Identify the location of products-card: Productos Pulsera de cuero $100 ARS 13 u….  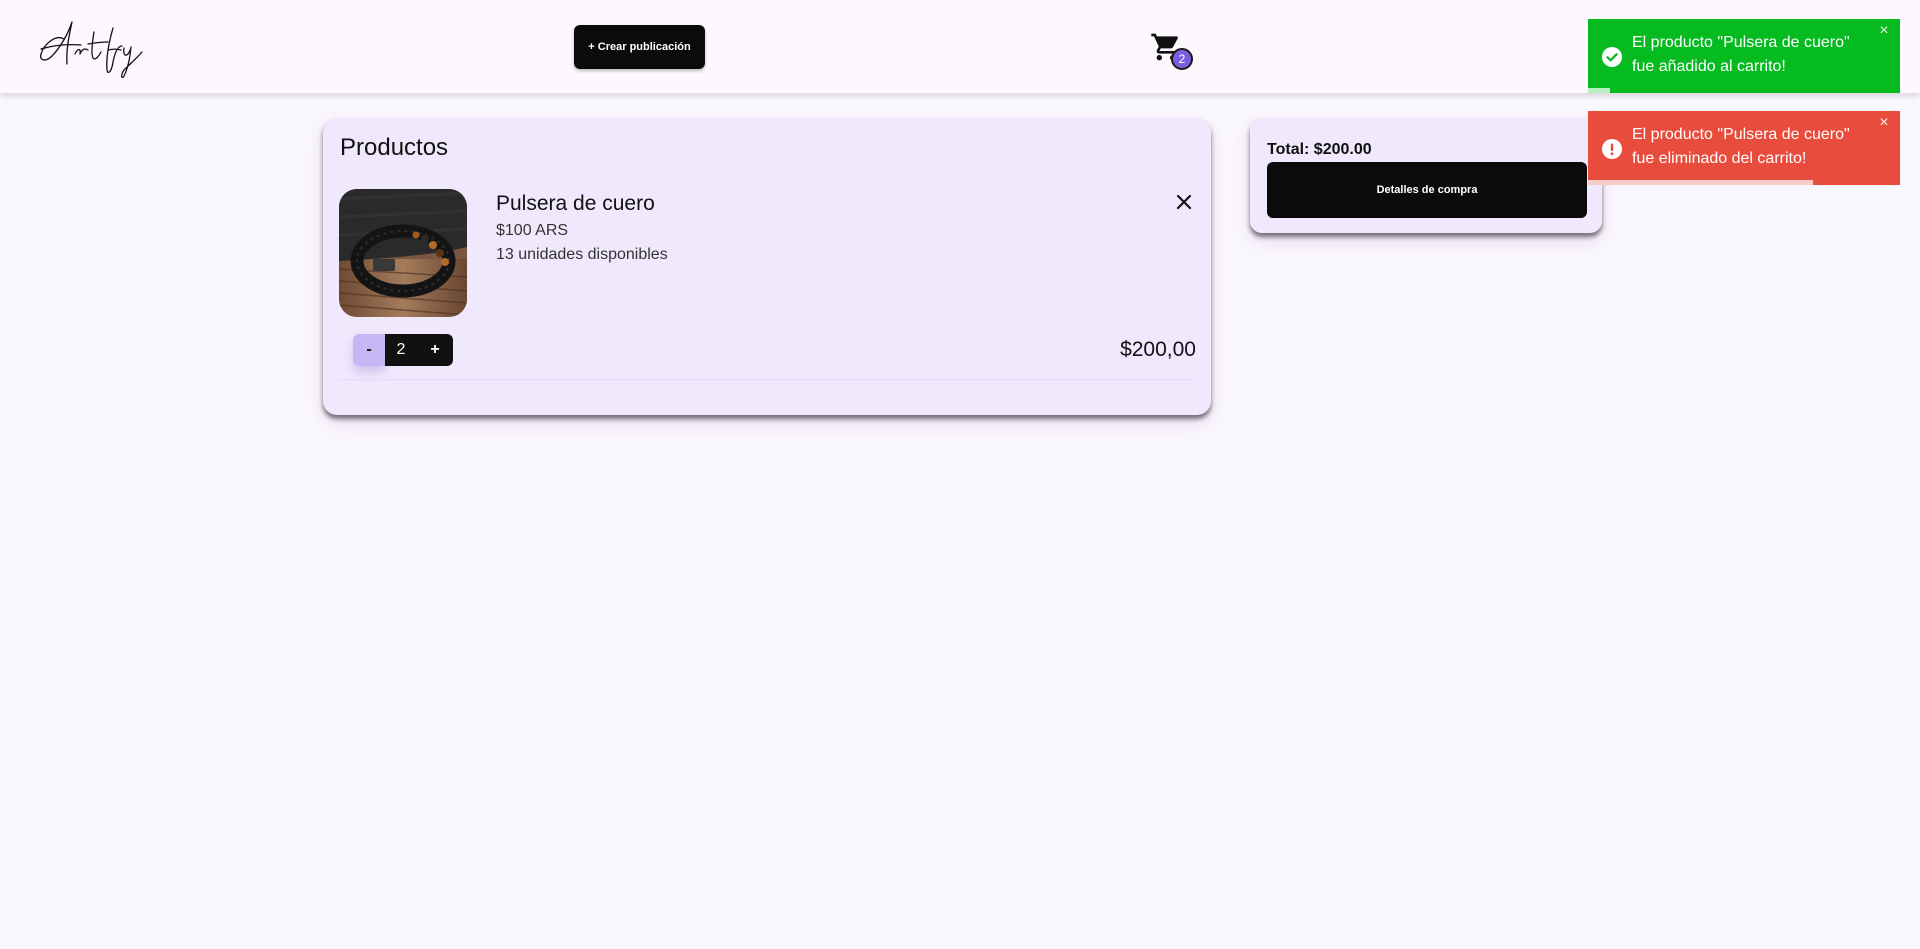
(767, 266).